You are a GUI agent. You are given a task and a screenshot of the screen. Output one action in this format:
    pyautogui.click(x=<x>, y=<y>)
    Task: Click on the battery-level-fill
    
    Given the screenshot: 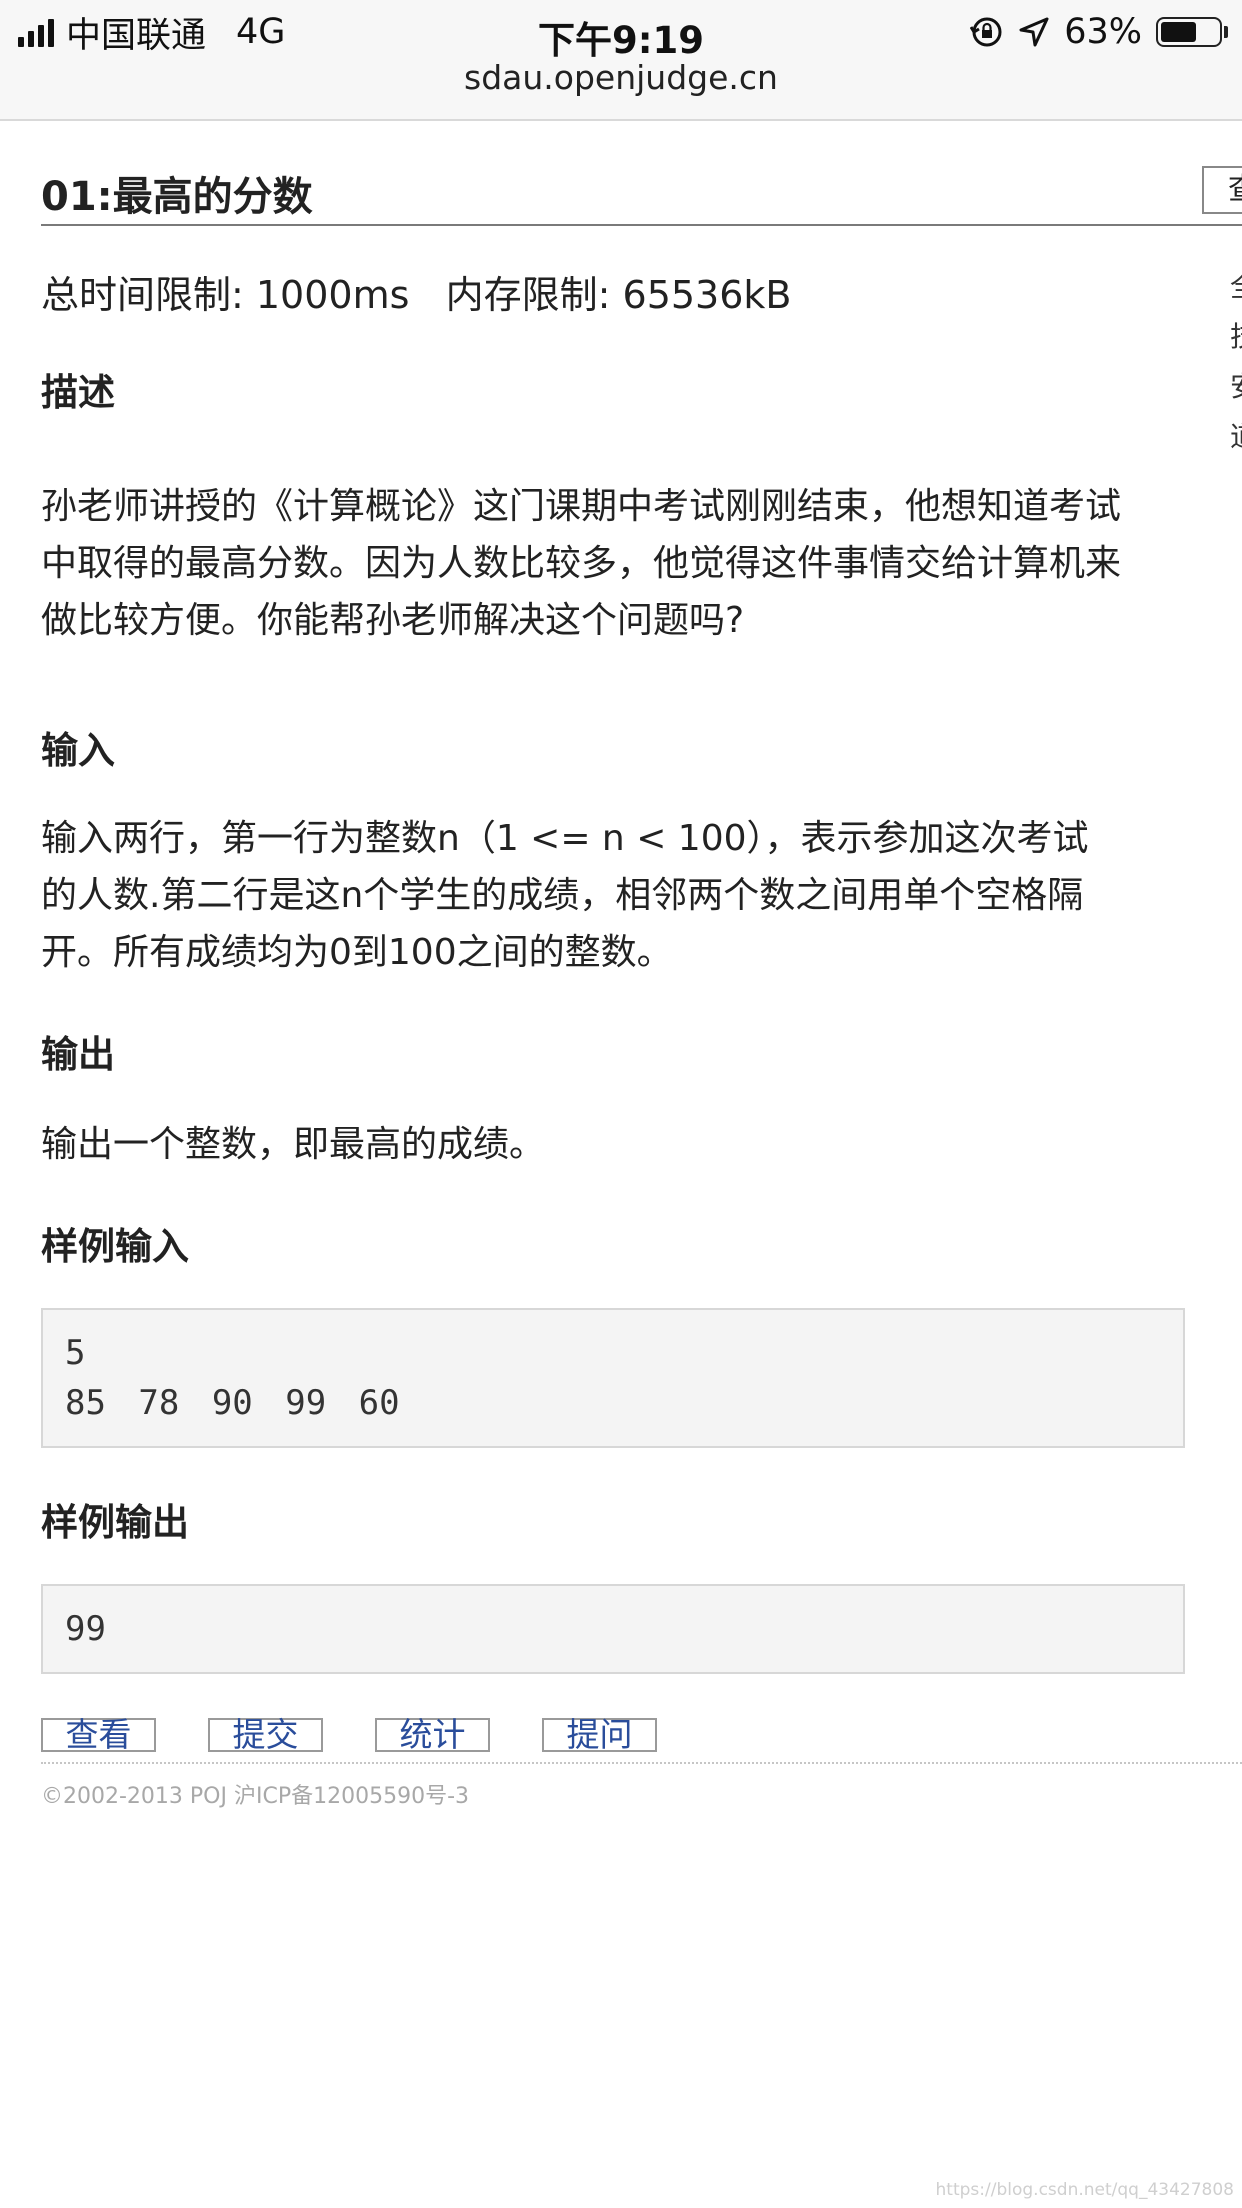 What is the action you would take?
    pyautogui.click(x=1179, y=32)
    